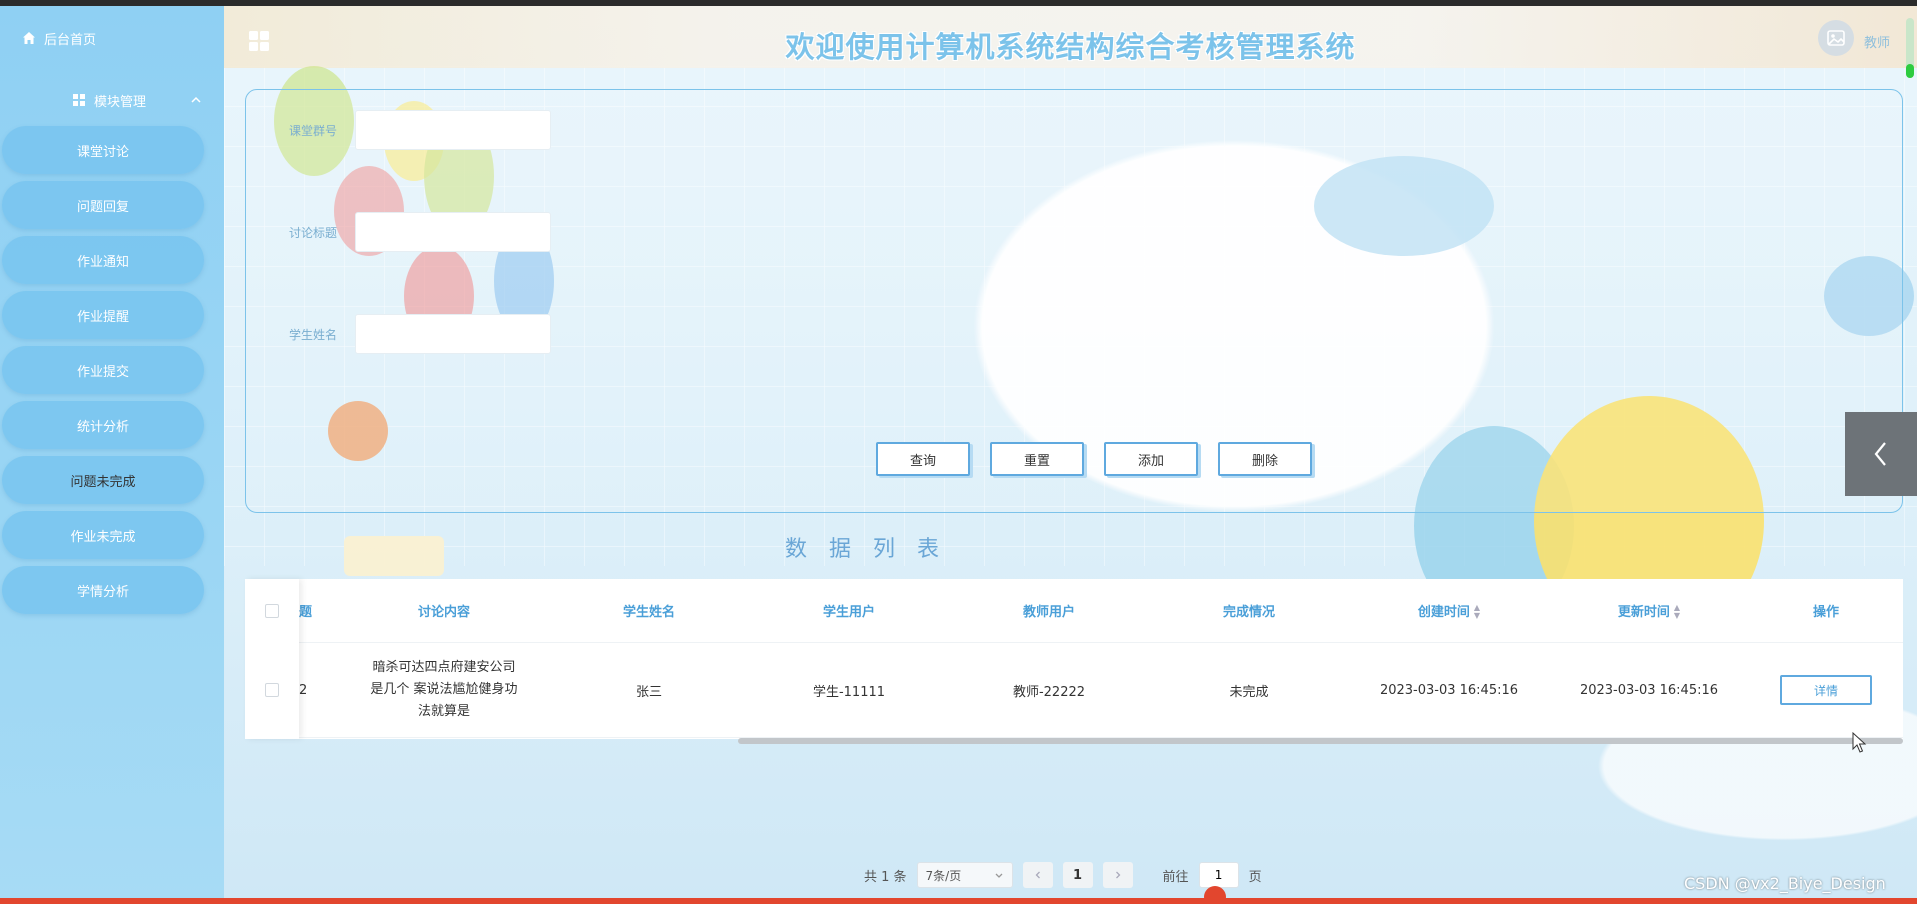 The height and width of the screenshot is (904, 1917). I want to click on sidebar-item-label: 统计分析, so click(102, 427).